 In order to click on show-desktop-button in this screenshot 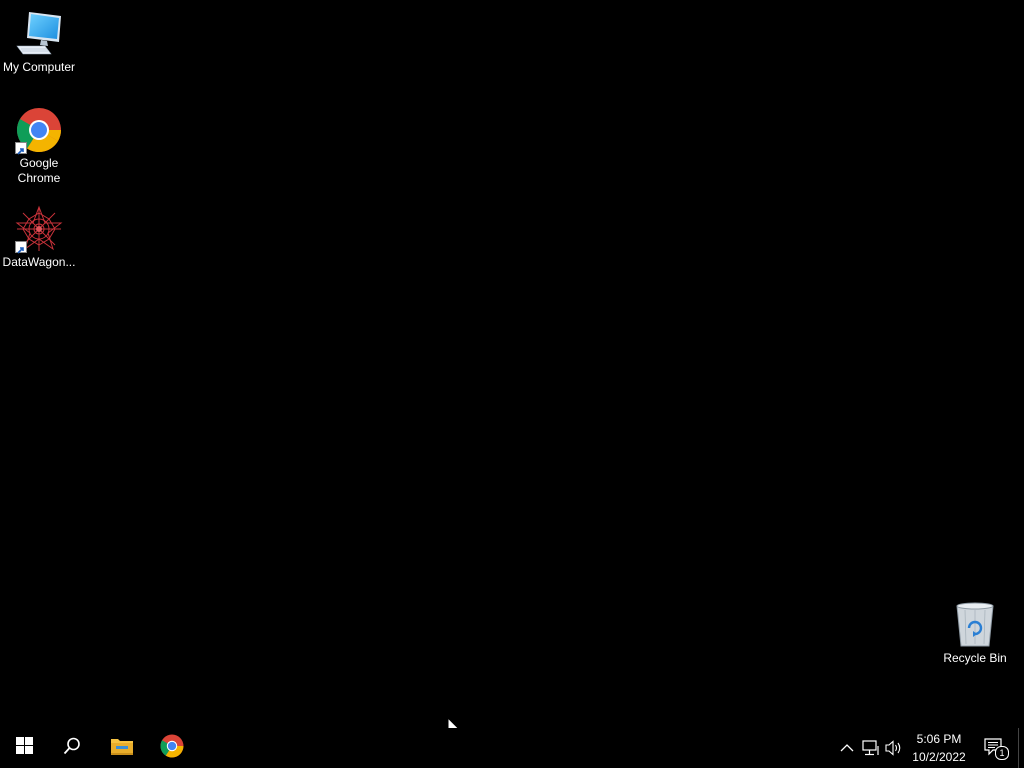, I will do `click(1021, 748)`.